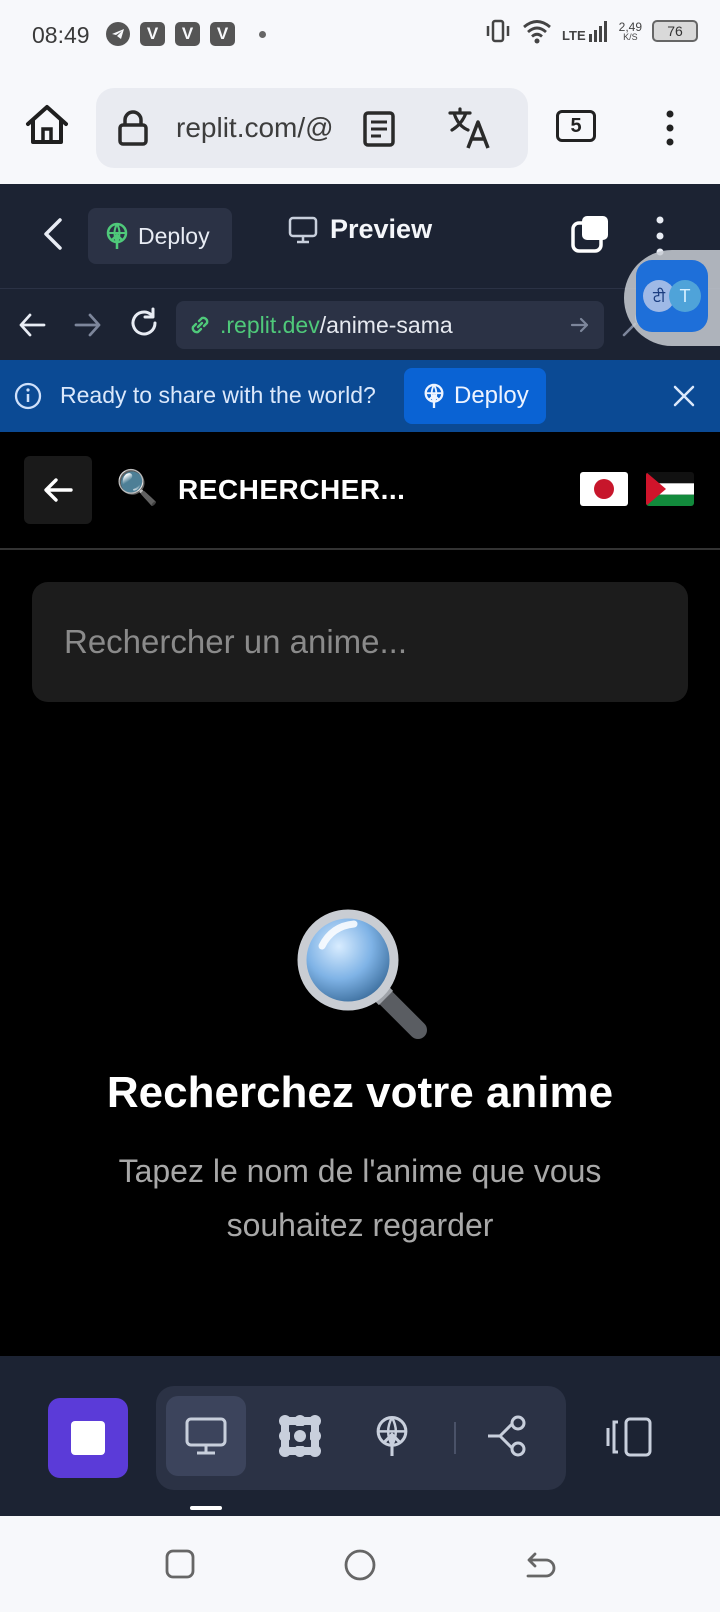 The image size is (720, 1612). What do you see at coordinates (47, 125) in the screenshot?
I see `home-icon` at bounding box center [47, 125].